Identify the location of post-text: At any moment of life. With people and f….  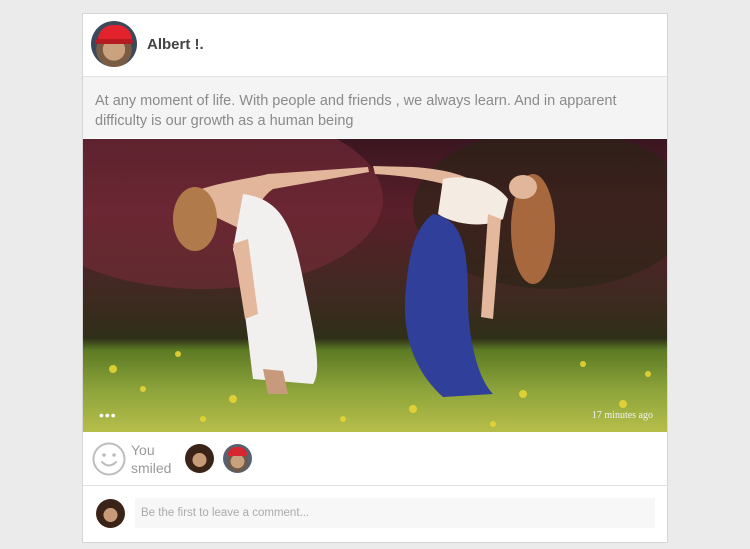
(356, 111).